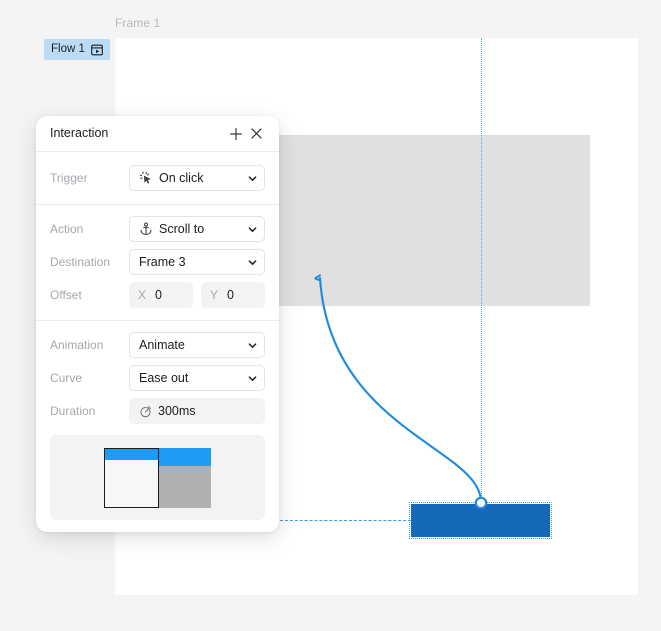  What do you see at coordinates (97, 50) in the screenshot?
I see `flow-play-icon` at bounding box center [97, 50].